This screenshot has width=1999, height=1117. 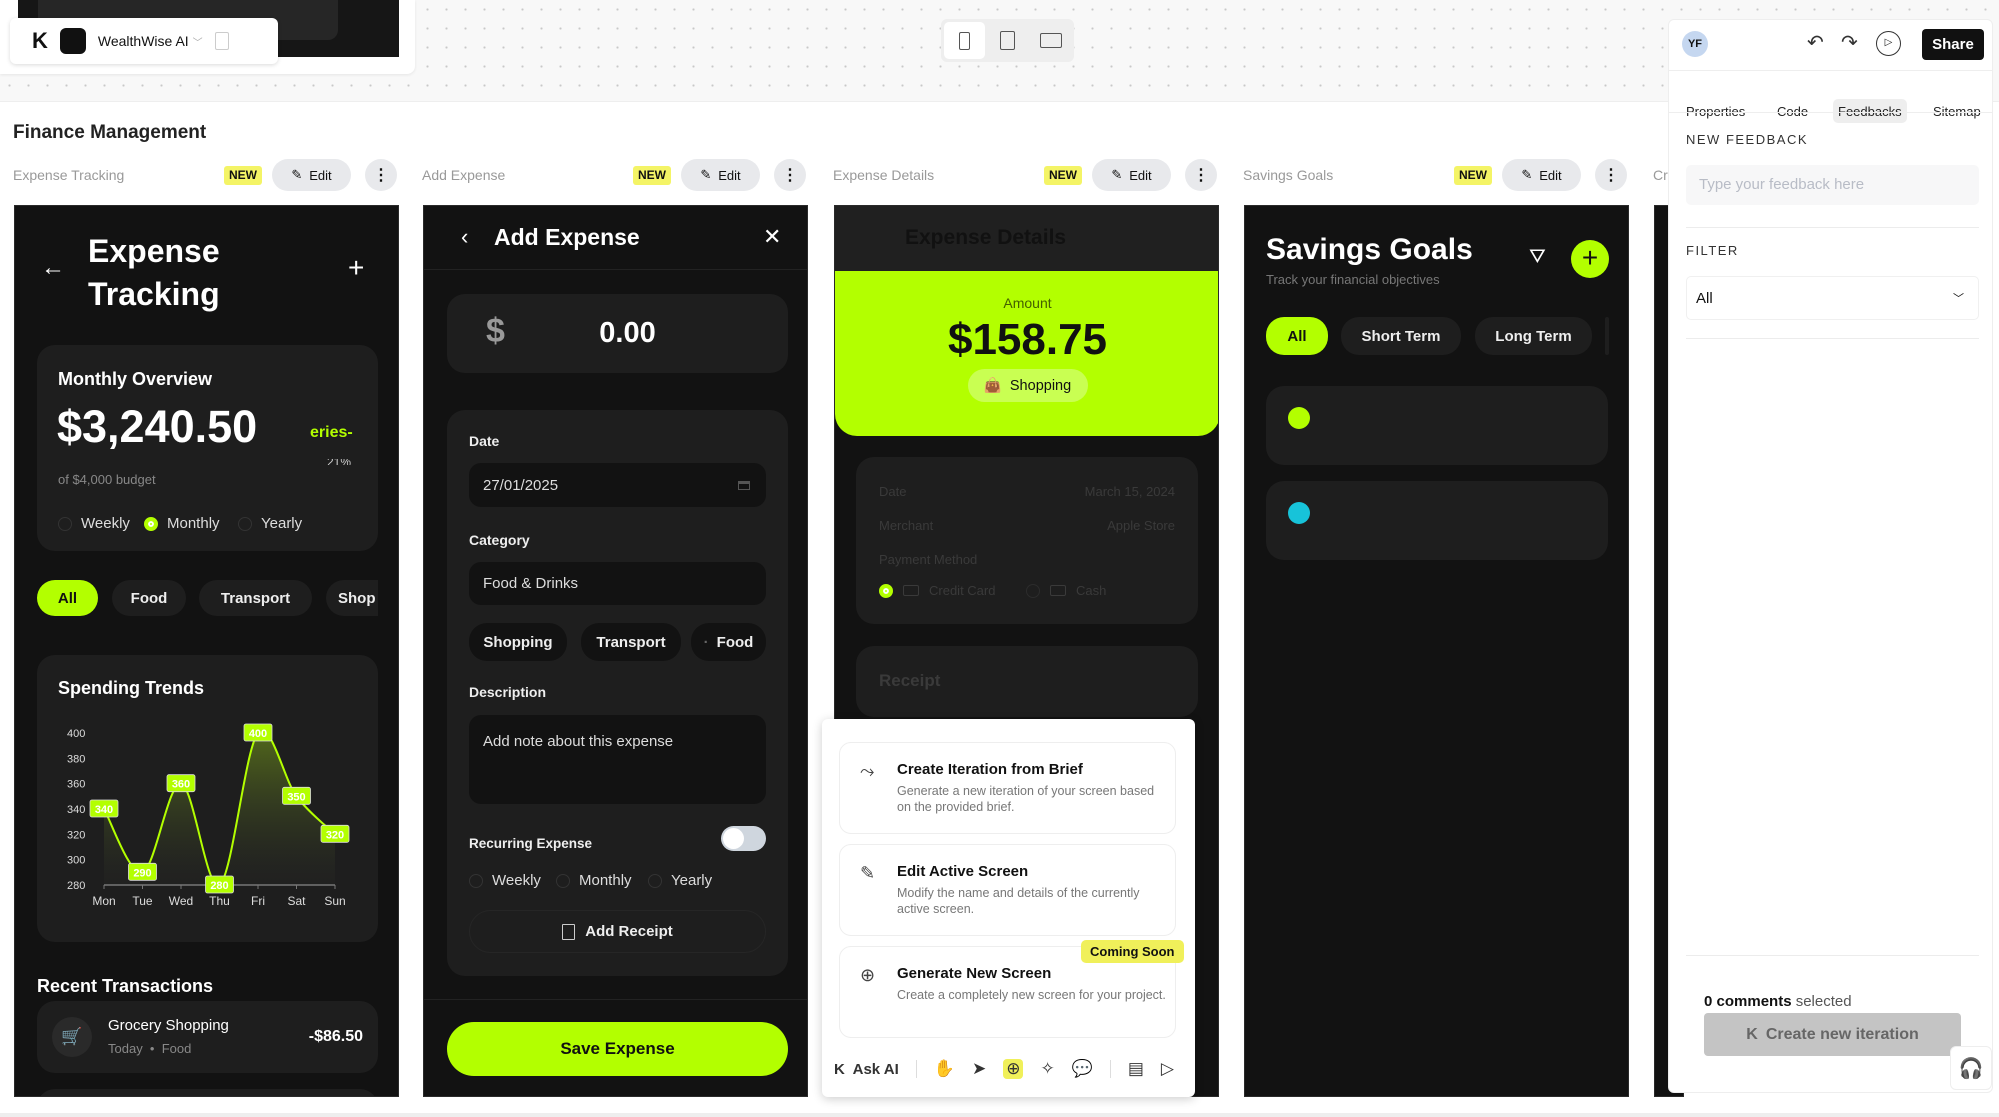 What do you see at coordinates (297, 174) in the screenshot?
I see `pencil-icon: ✎` at bounding box center [297, 174].